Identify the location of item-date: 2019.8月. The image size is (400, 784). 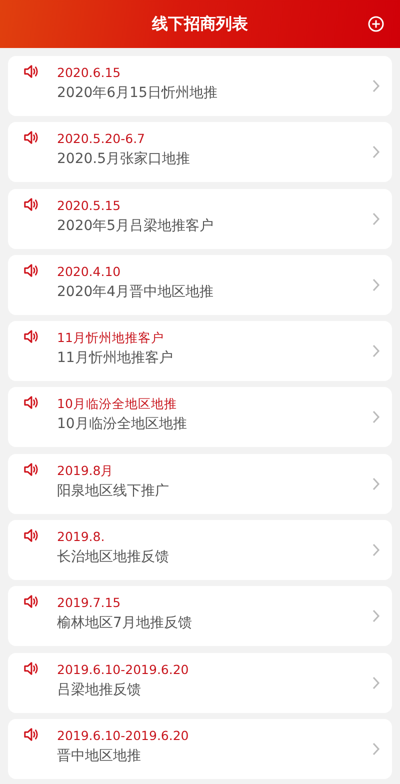
(86, 471).